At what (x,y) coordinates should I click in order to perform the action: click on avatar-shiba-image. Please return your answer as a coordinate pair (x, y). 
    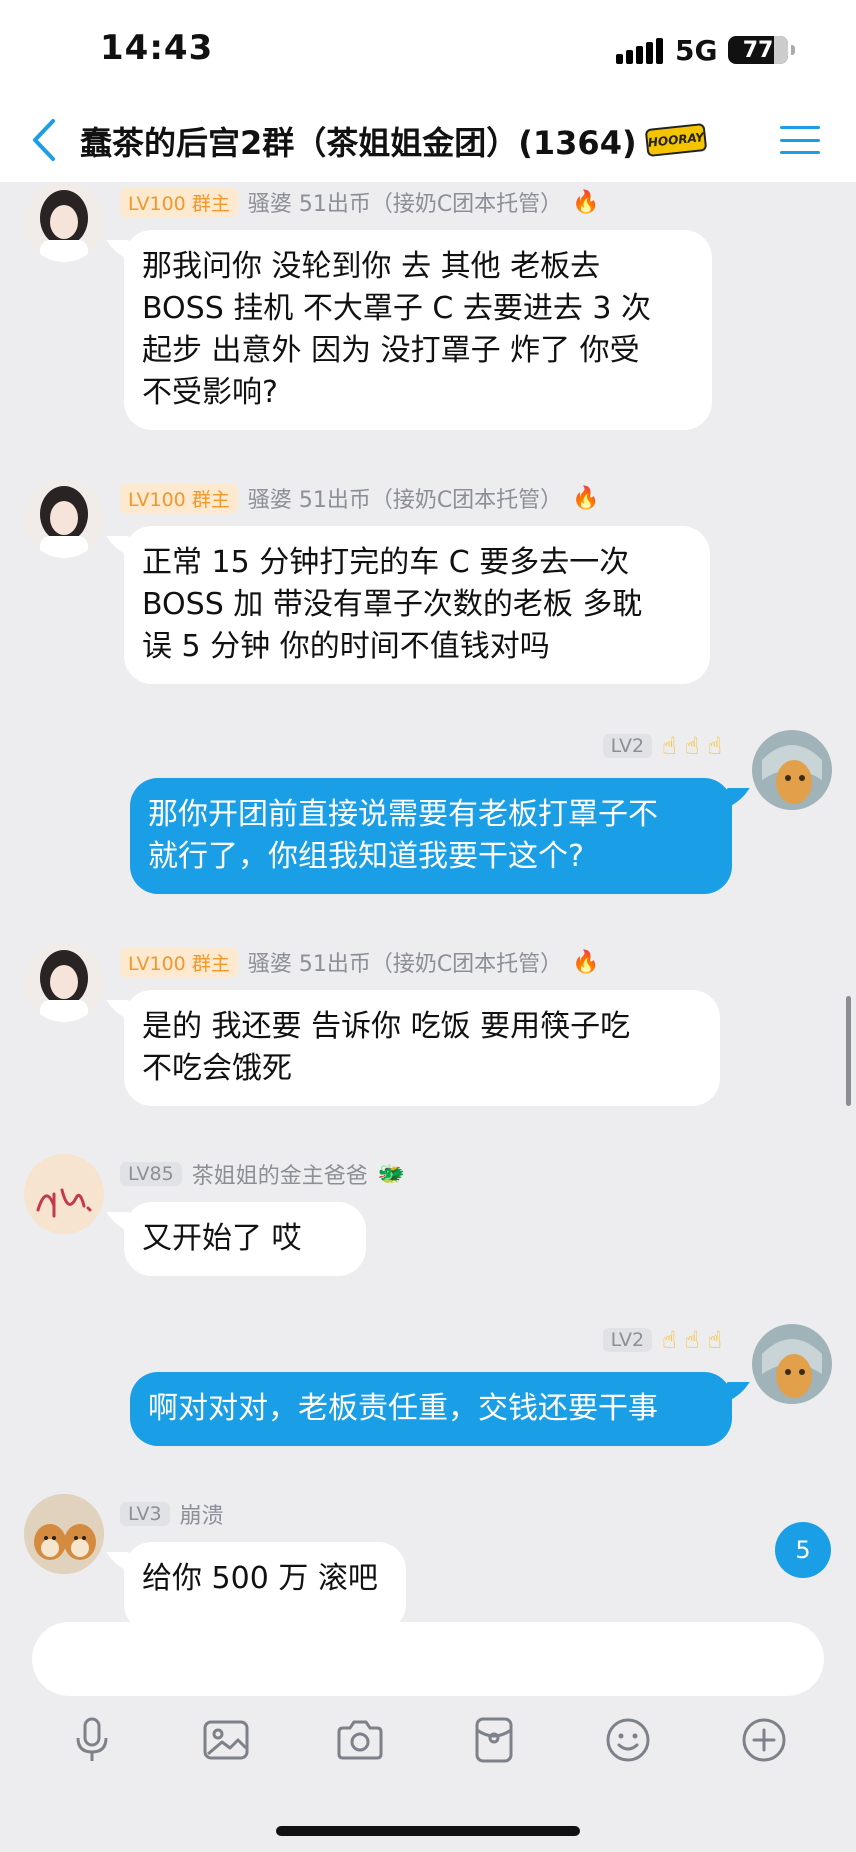
    Looking at the image, I should click on (64, 1534).